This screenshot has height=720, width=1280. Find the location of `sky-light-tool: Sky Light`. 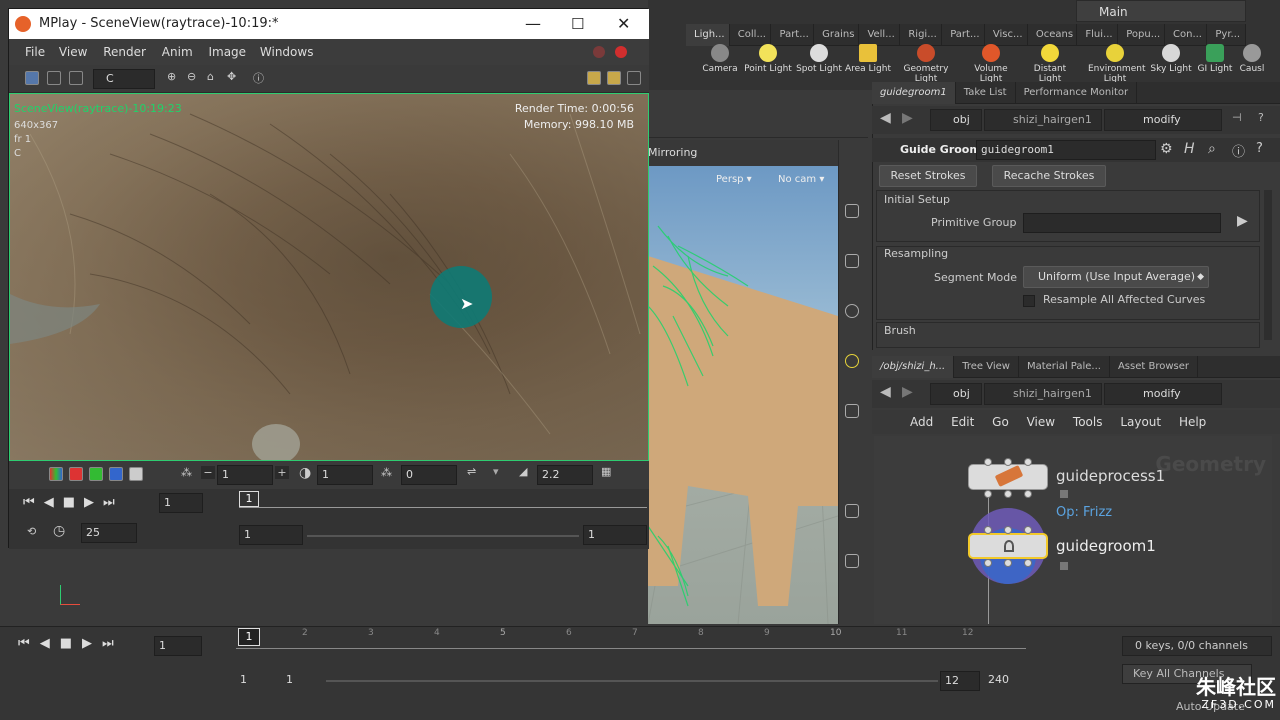

sky-light-tool: Sky Light is located at coordinates (1171, 59).